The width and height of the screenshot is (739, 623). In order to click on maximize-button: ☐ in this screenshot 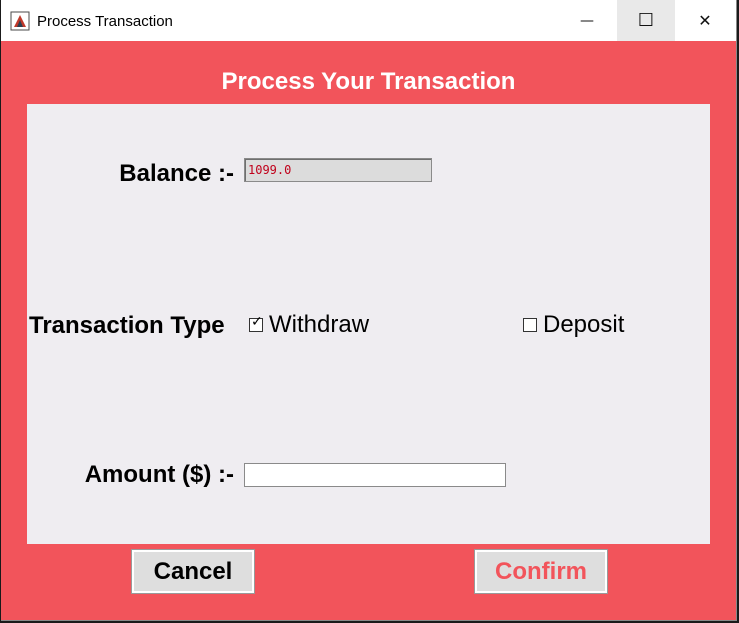, I will do `click(646, 20)`.